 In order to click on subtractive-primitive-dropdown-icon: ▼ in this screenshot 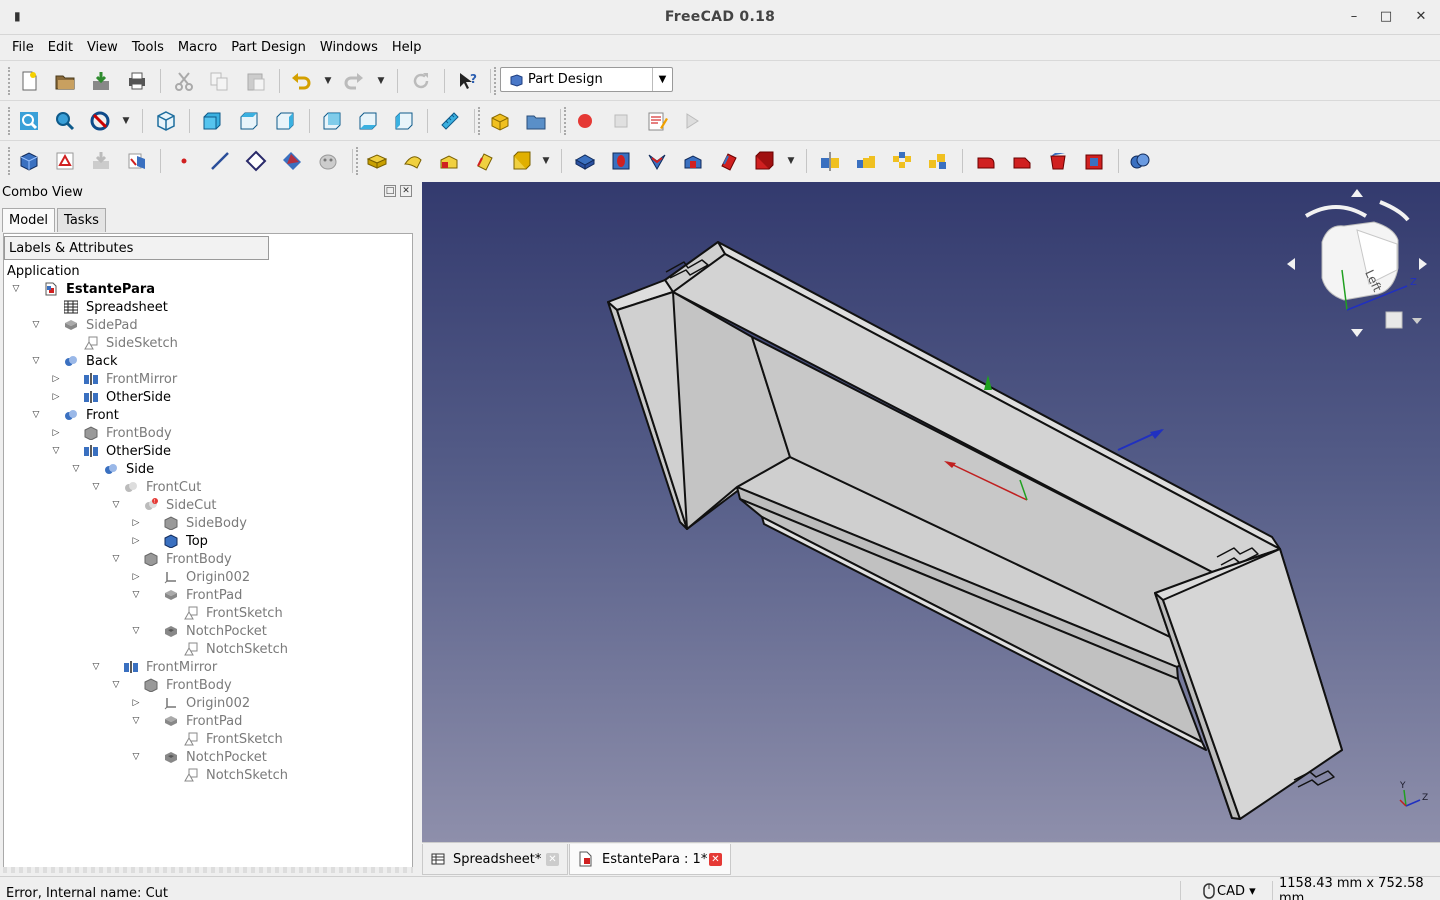, I will do `click(791, 161)`.